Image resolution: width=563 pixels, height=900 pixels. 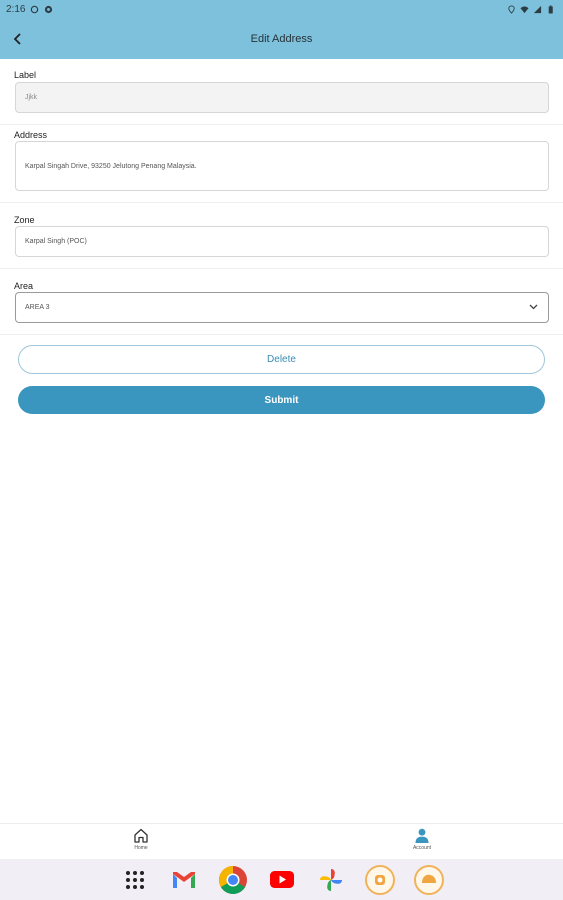 I want to click on status-bar: 2:16, so click(x=281, y=9).